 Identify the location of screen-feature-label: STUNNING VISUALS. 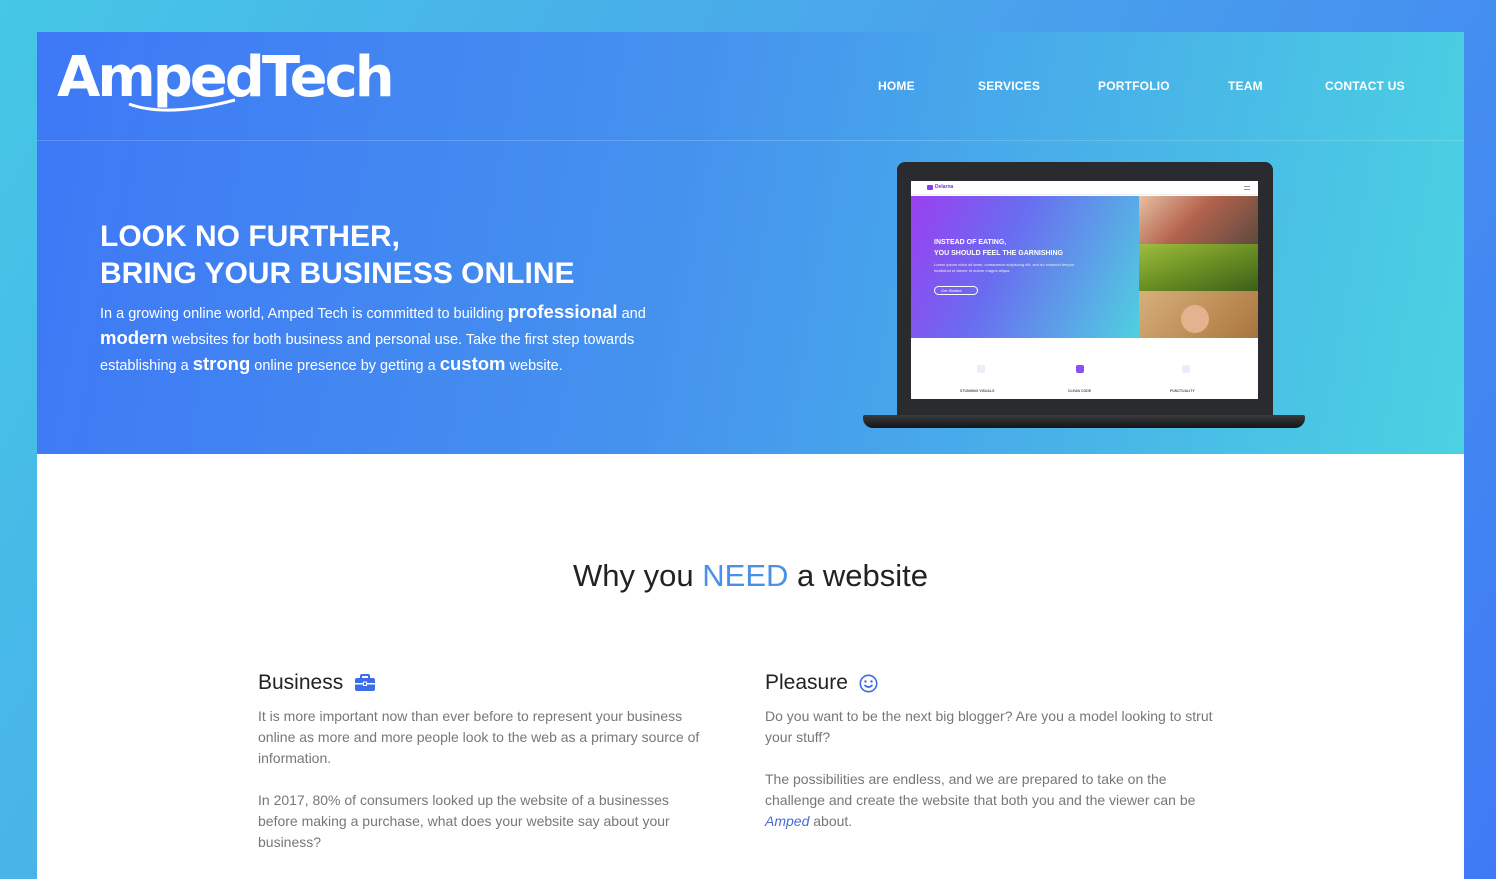
(977, 391).